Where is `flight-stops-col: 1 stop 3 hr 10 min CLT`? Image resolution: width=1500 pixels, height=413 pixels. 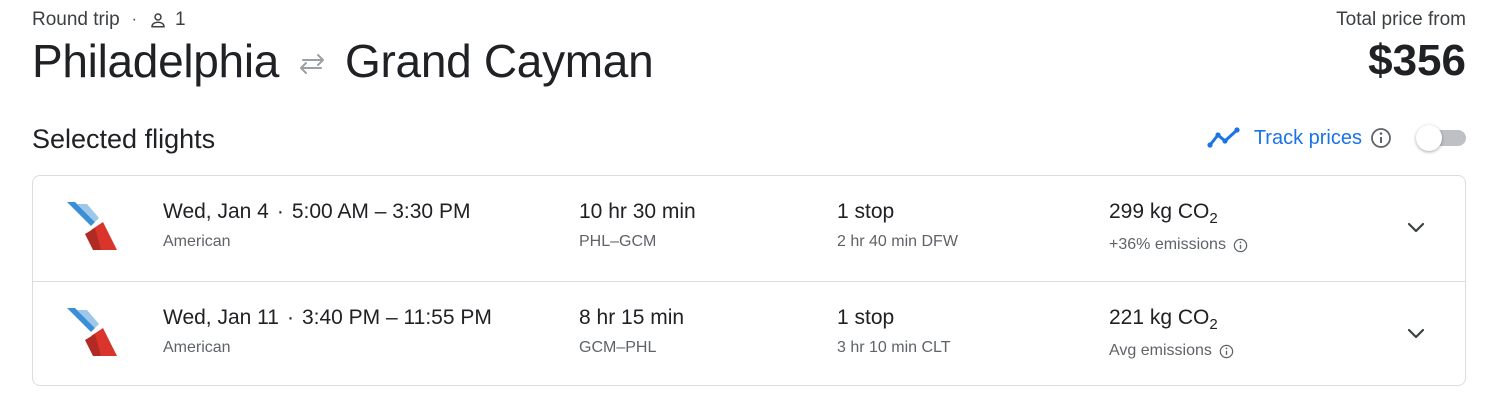 flight-stops-col: 1 stop 3 hr 10 min CLT is located at coordinates (894, 331).